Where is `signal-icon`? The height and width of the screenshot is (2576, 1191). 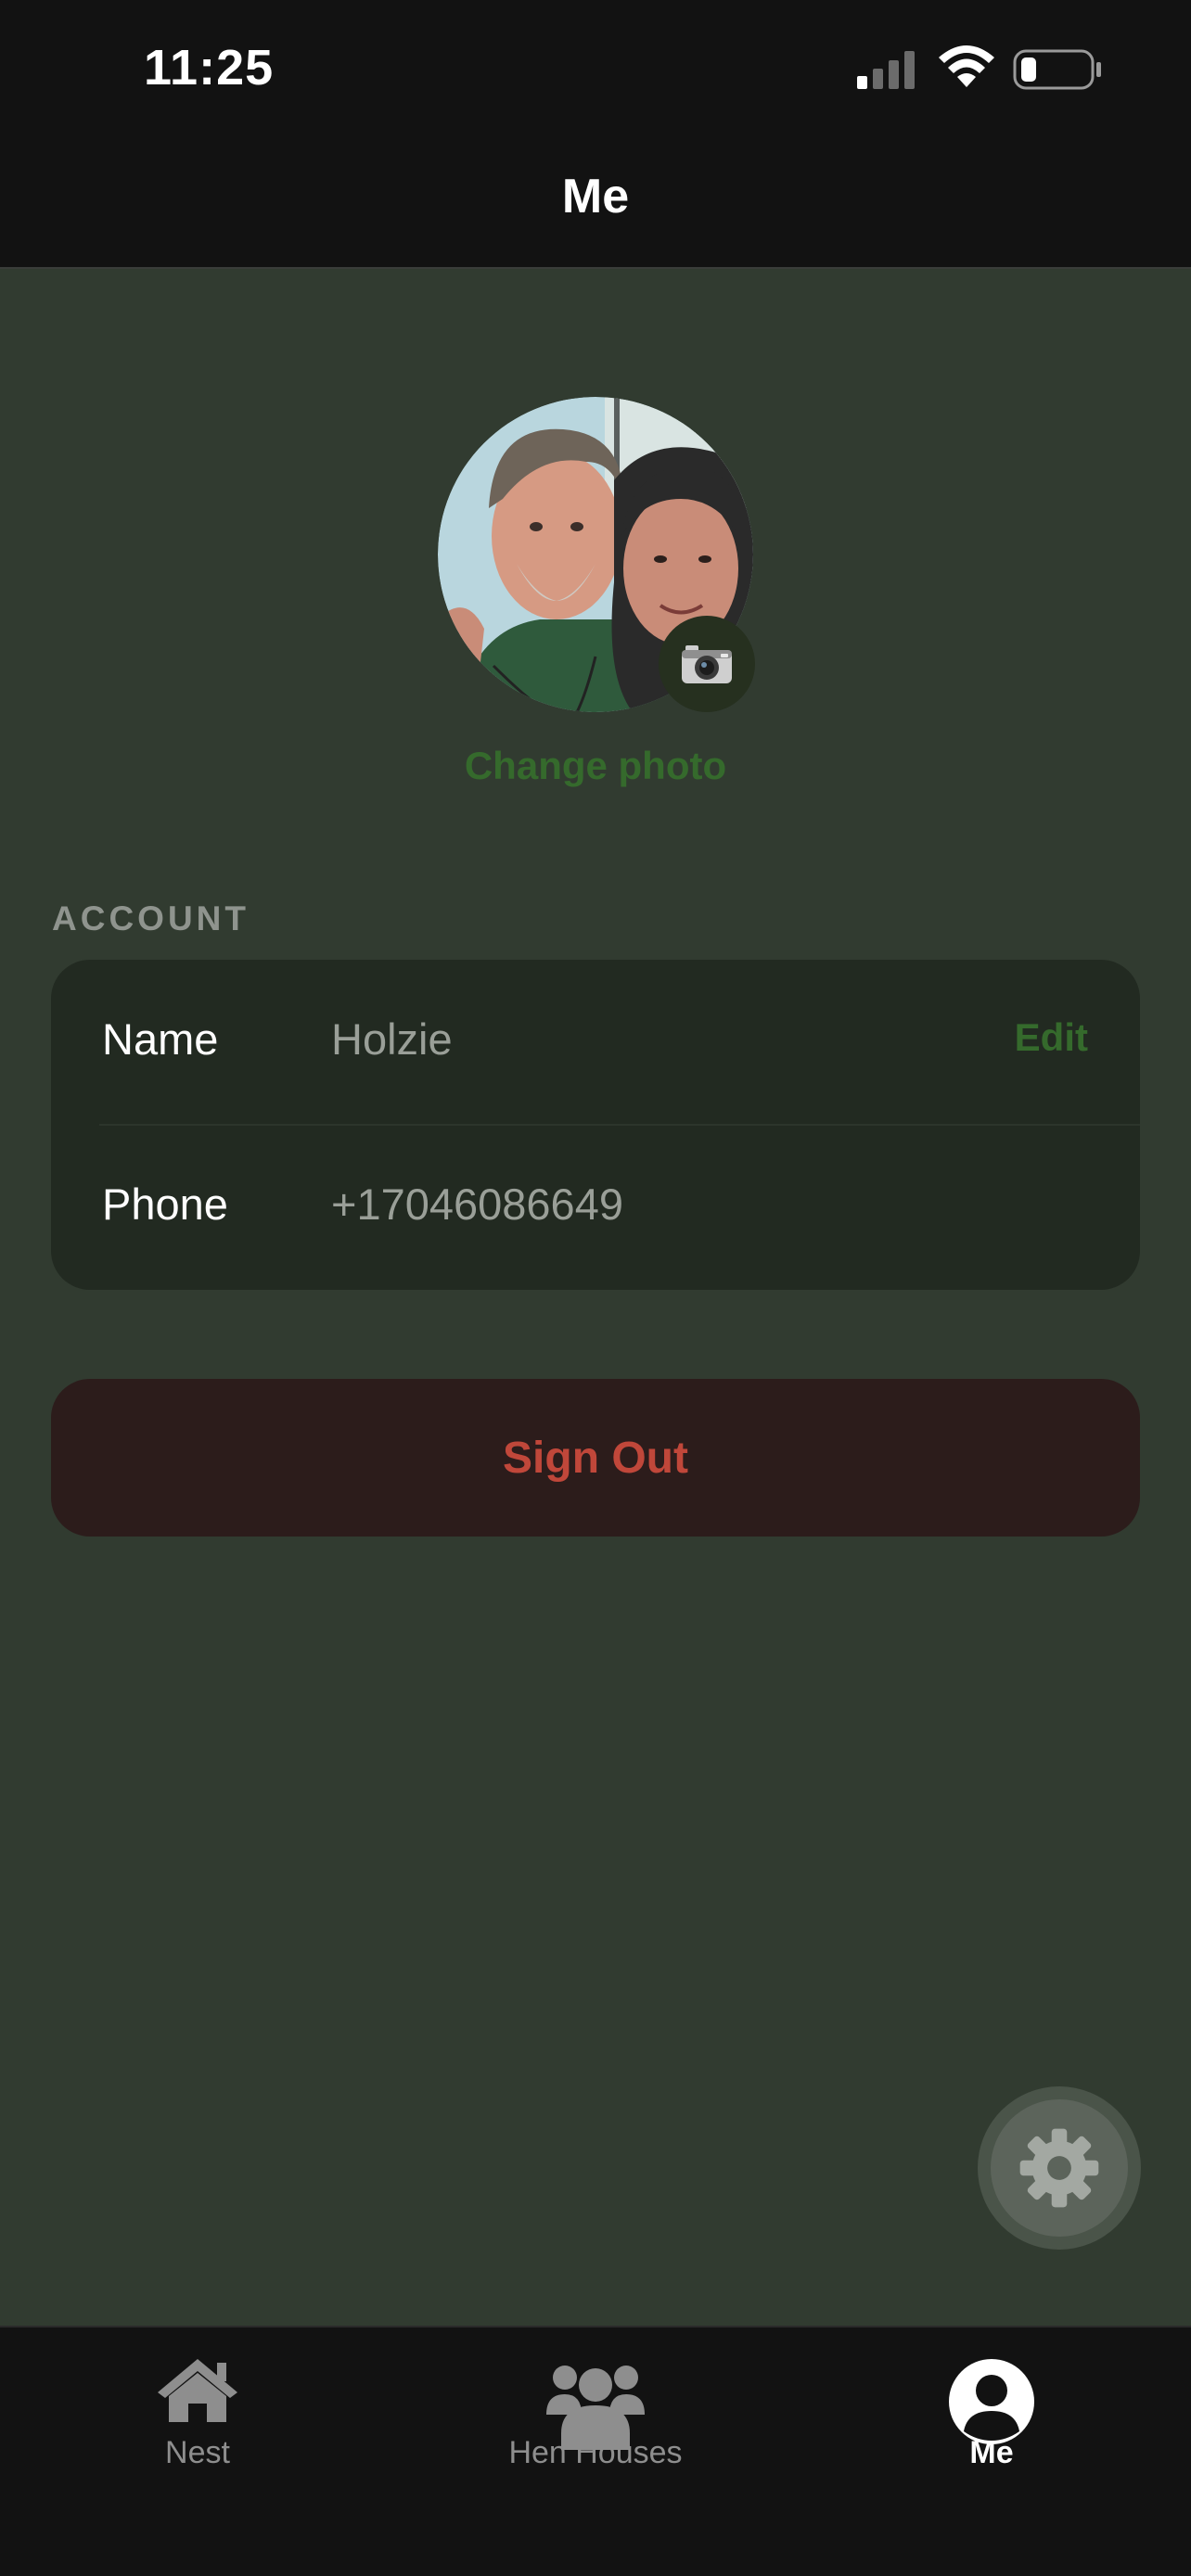
signal-icon is located at coordinates (886, 70).